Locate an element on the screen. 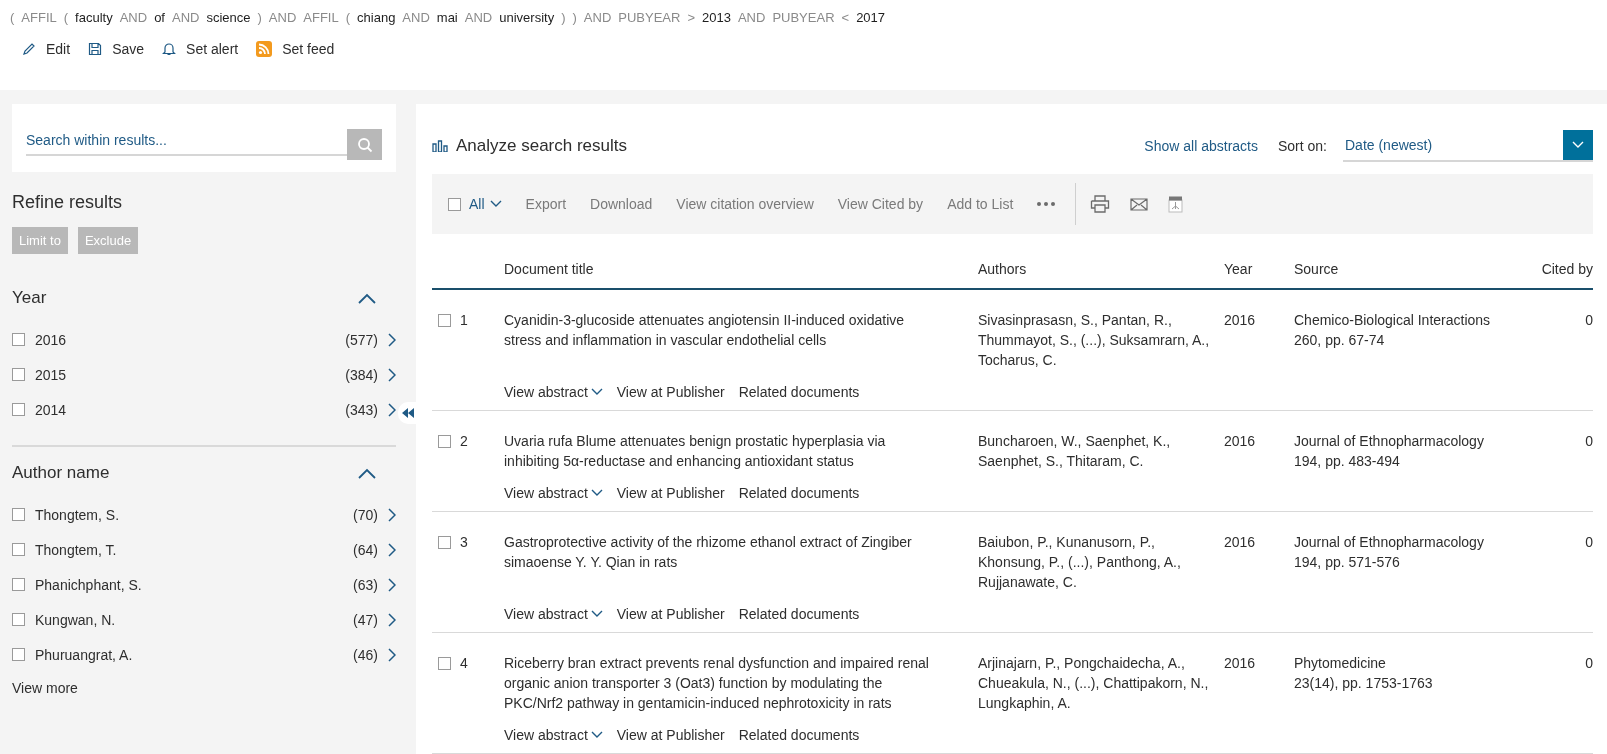 The width and height of the screenshot is (1607, 754). toolbar-action-button: View Cited by is located at coordinates (880, 204).